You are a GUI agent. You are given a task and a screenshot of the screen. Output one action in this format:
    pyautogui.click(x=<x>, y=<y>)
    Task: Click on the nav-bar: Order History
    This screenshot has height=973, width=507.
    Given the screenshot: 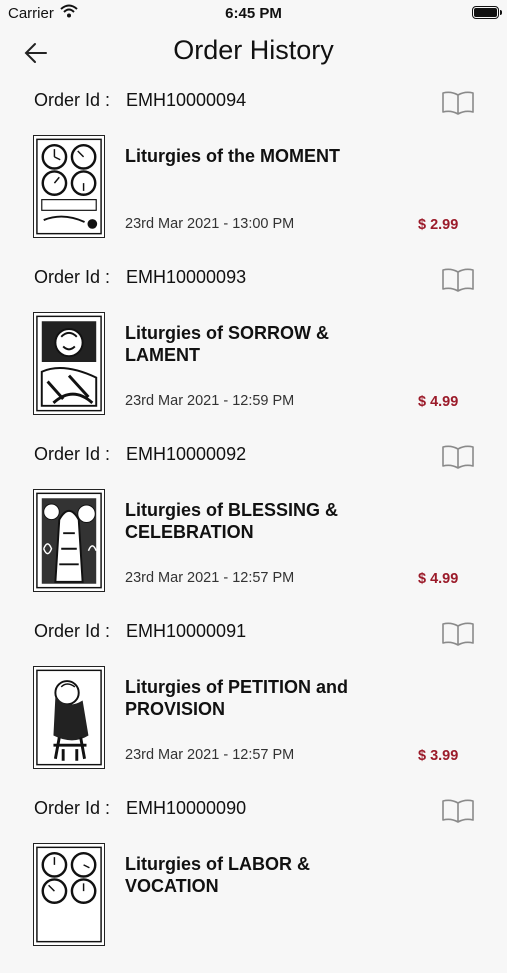 What is the action you would take?
    pyautogui.click(x=253, y=53)
    